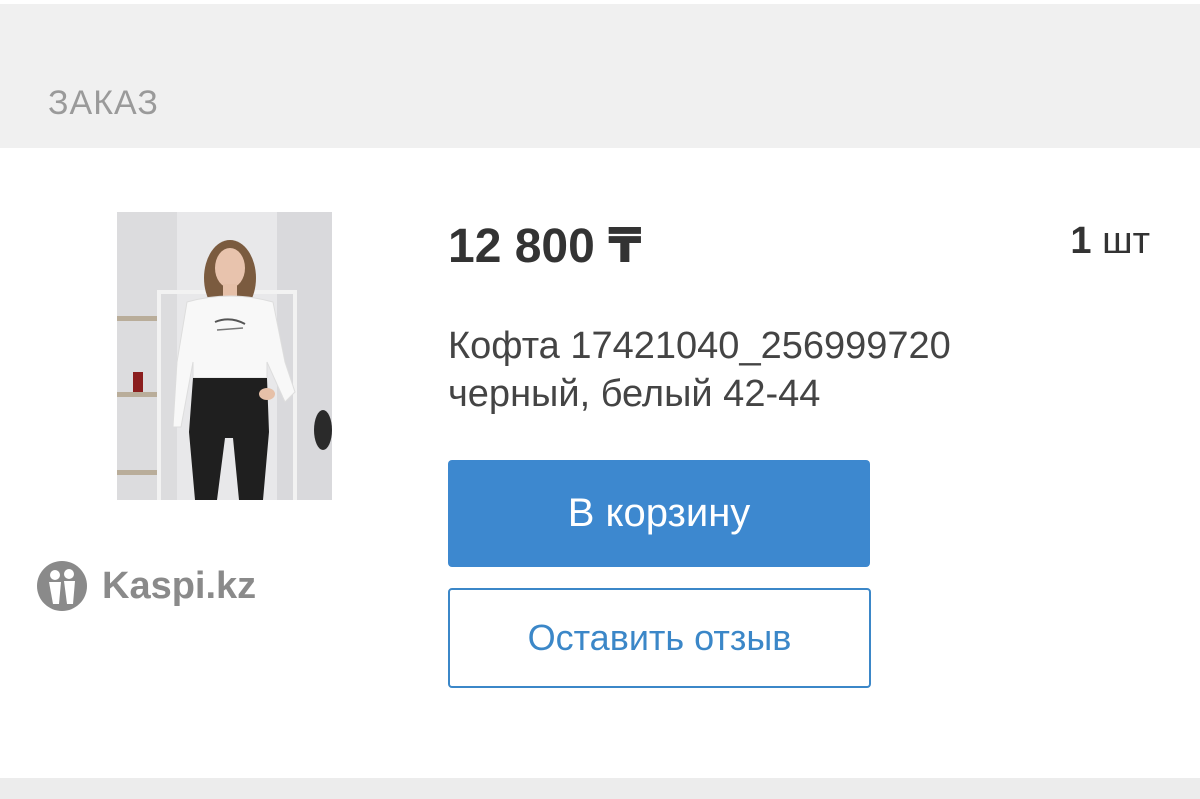 The height and width of the screenshot is (799, 1200). Describe the element at coordinates (1126, 241) in the screenshot. I see `quantity-unit: шт` at that location.